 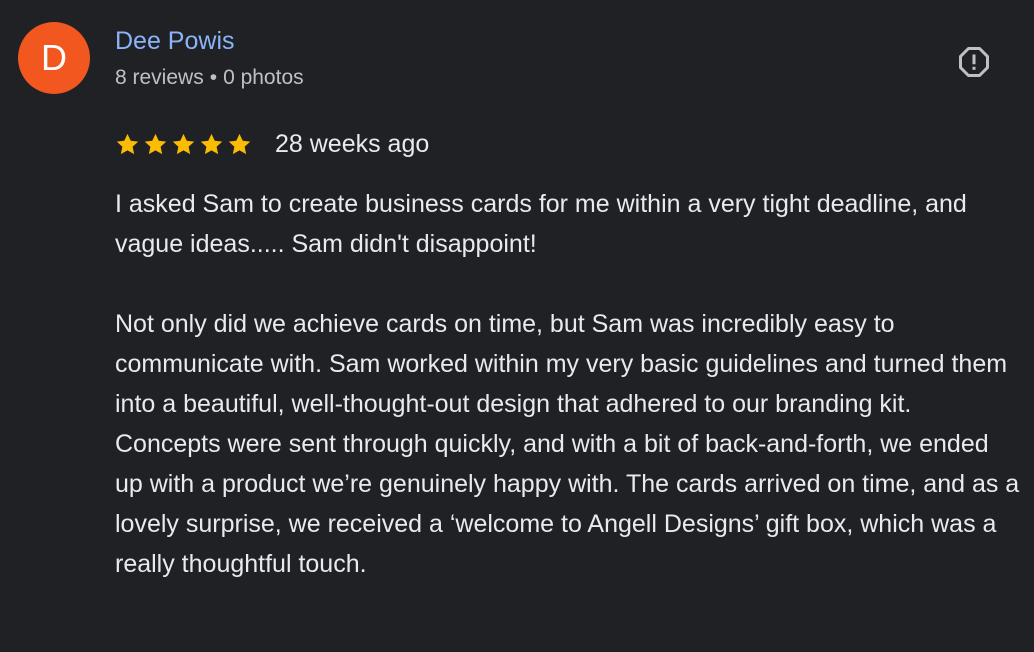 I want to click on reviewer-meta: 8 reviews • 0 photos, so click(x=209, y=78).